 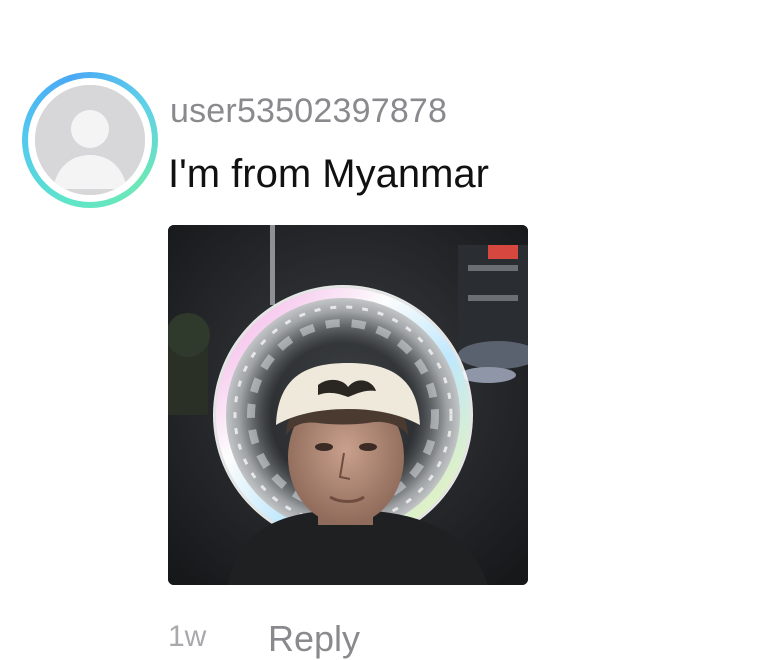 I want to click on comment-username: user53502397878, so click(x=308, y=111).